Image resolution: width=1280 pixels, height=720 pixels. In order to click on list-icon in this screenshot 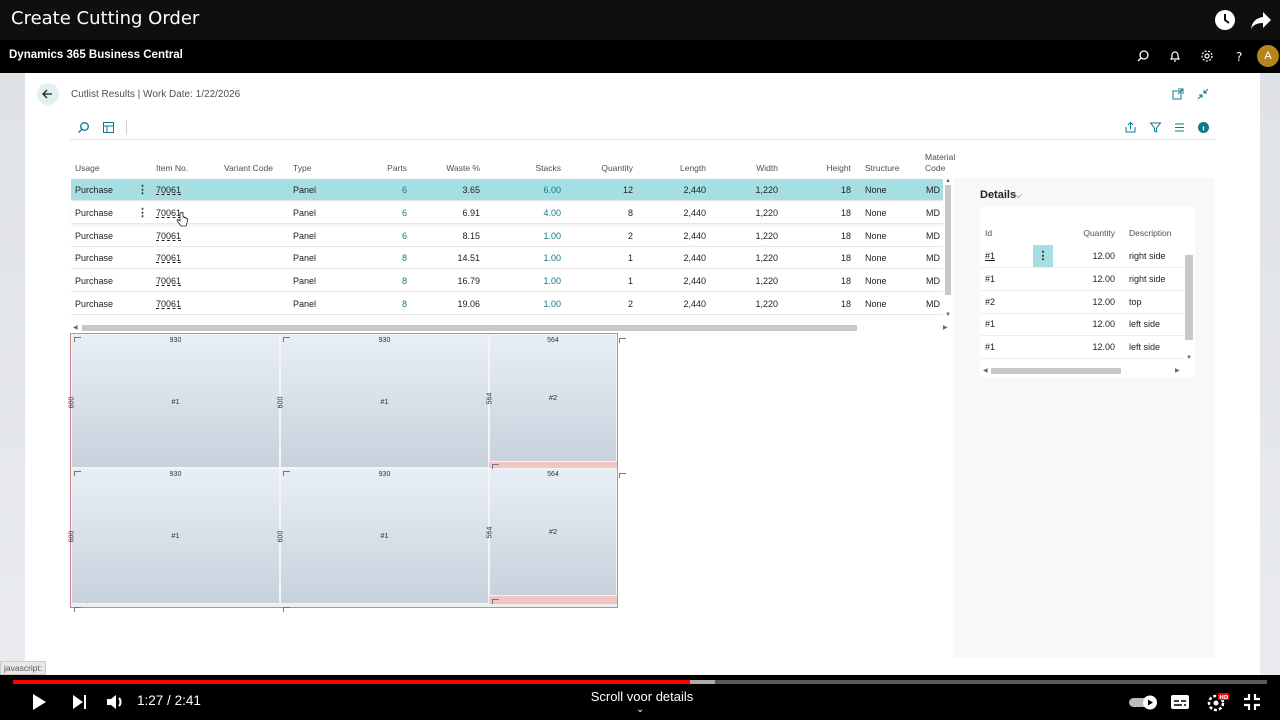, I will do `click(1179, 127)`.